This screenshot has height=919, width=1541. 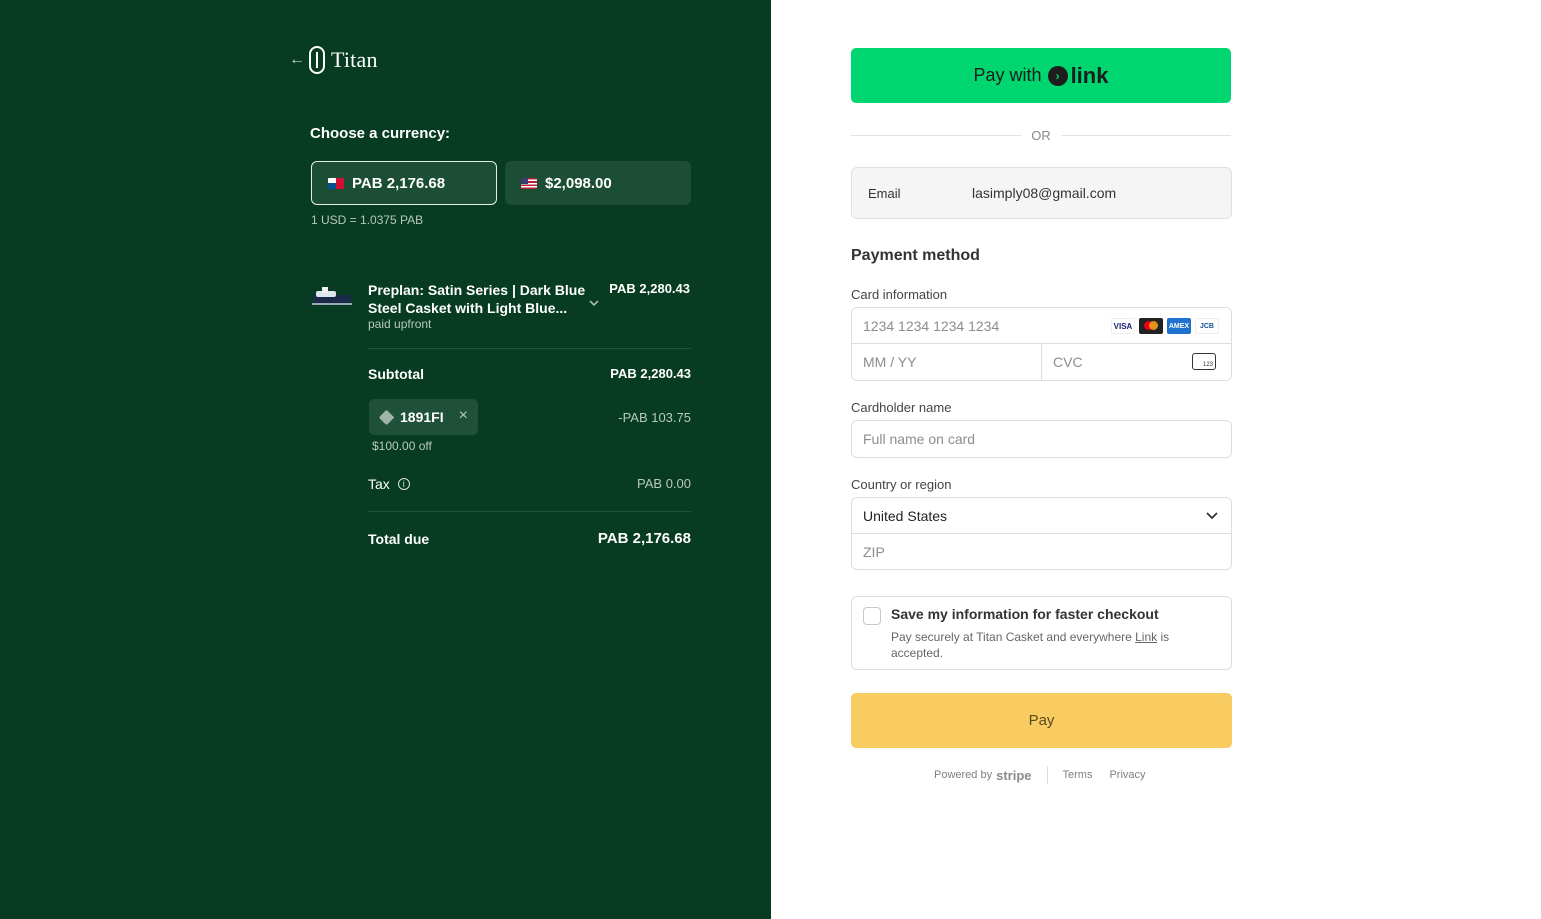 What do you see at coordinates (1041, 552) in the screenshot?
I see `zip-input: ZIP` at bounding box center [1041, 552].